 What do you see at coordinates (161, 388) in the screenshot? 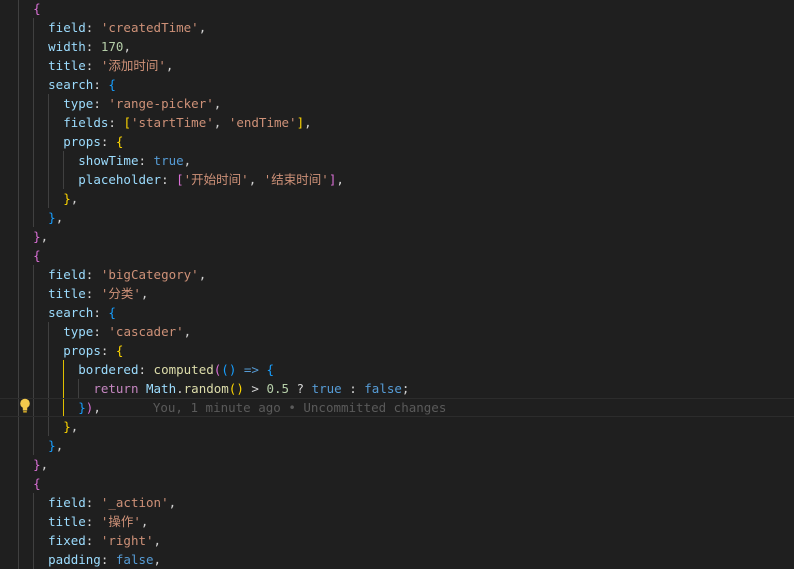
I see `code-token: Math` at bounding box center [161, 388].